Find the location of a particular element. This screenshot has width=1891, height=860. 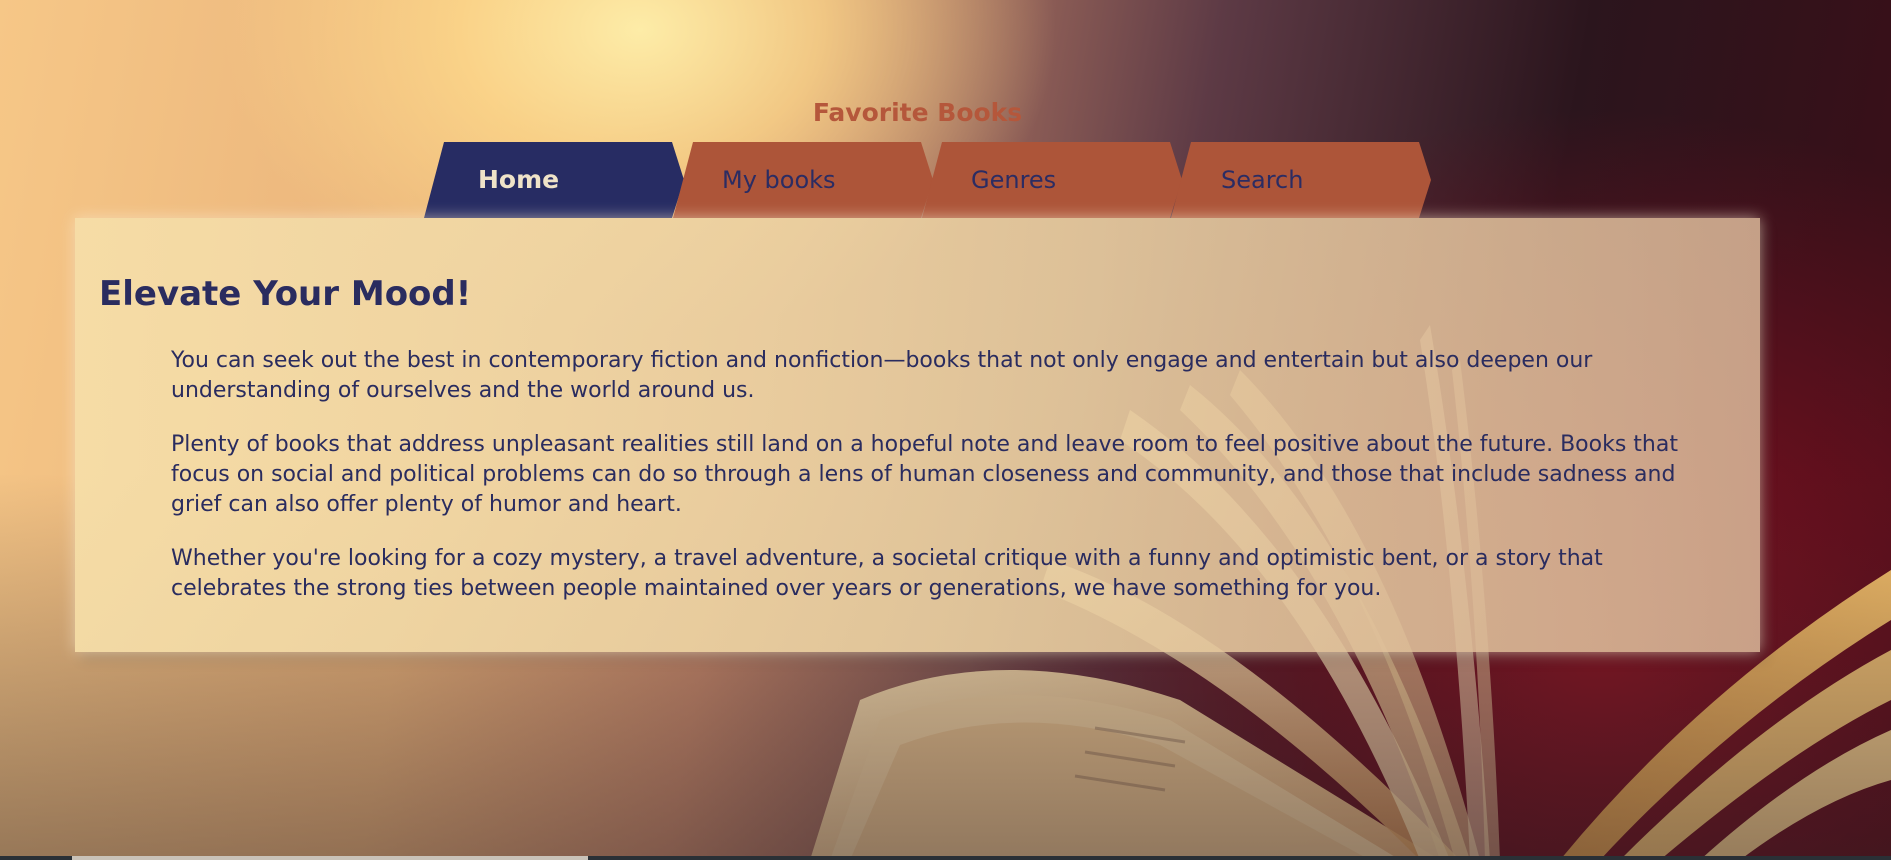

page-heading: Elevate Your Mood! is located at coordinates (285, 294).